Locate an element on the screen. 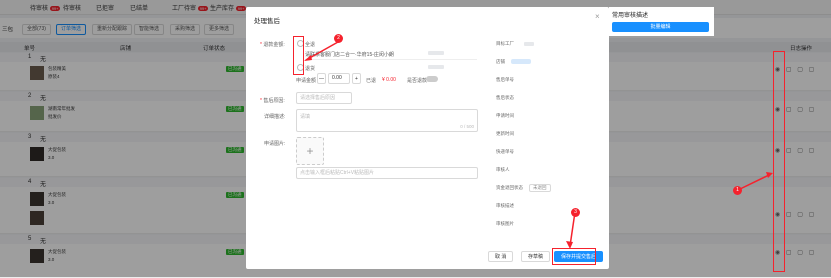  annotation-marker-3: 3 is located at coordinates (575, 212).